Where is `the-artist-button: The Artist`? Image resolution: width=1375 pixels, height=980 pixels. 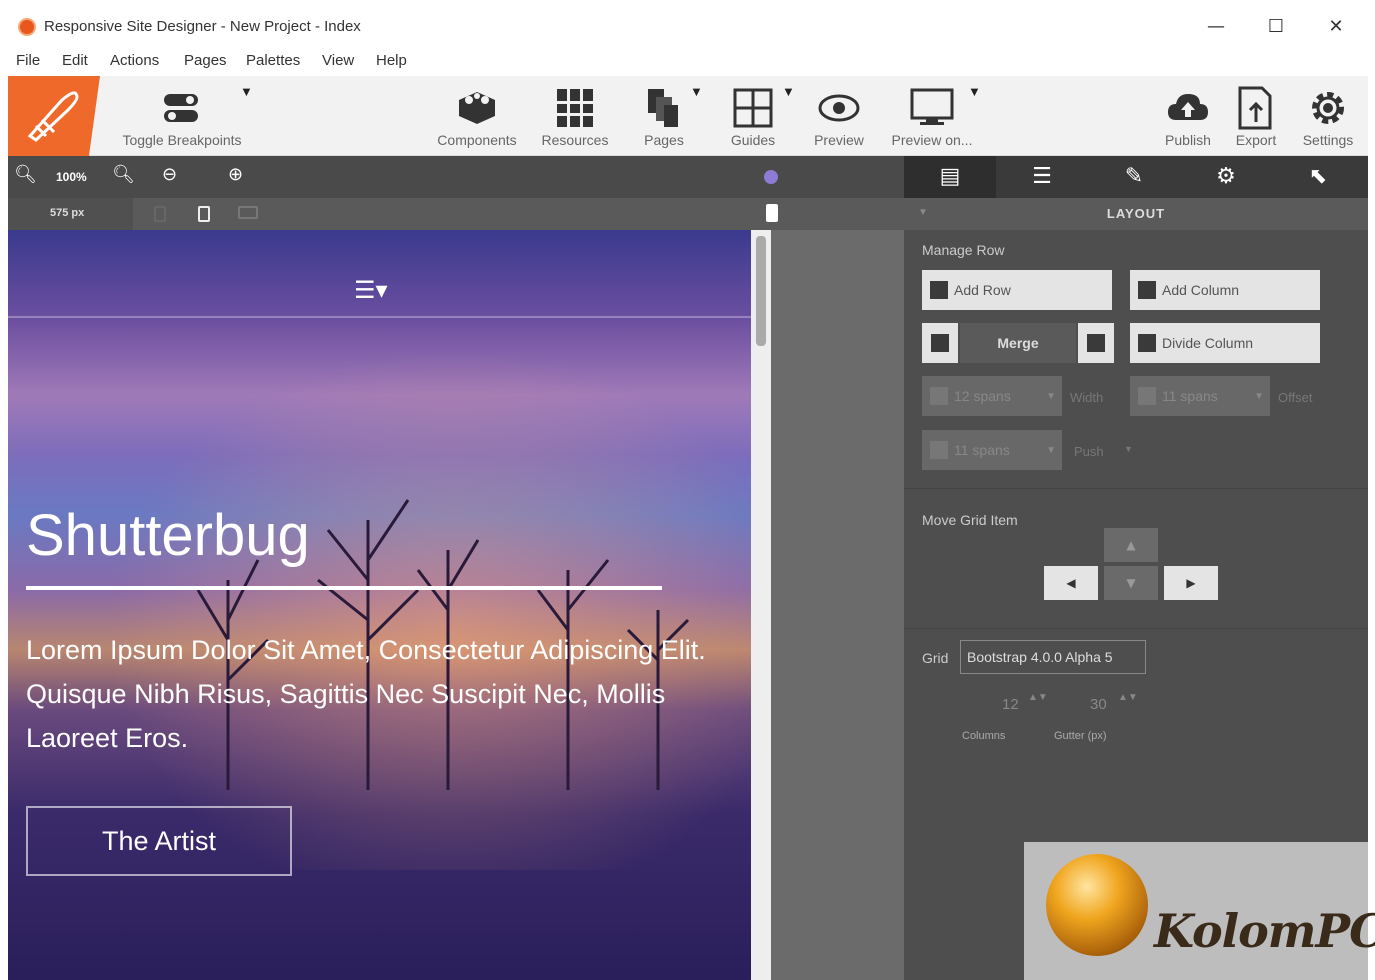
the-artist-button: The Artist is located at coordinates (159, 841).